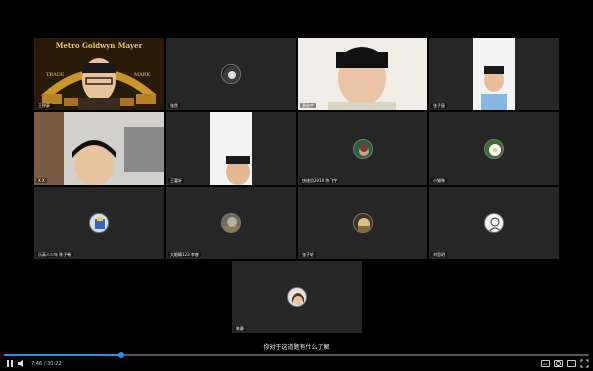 The image size is (593, 371). Describe the element at coordinates (320, 180) in the screenshot. I see `participant-name: 快递员2019 陈飞宇` at that location.